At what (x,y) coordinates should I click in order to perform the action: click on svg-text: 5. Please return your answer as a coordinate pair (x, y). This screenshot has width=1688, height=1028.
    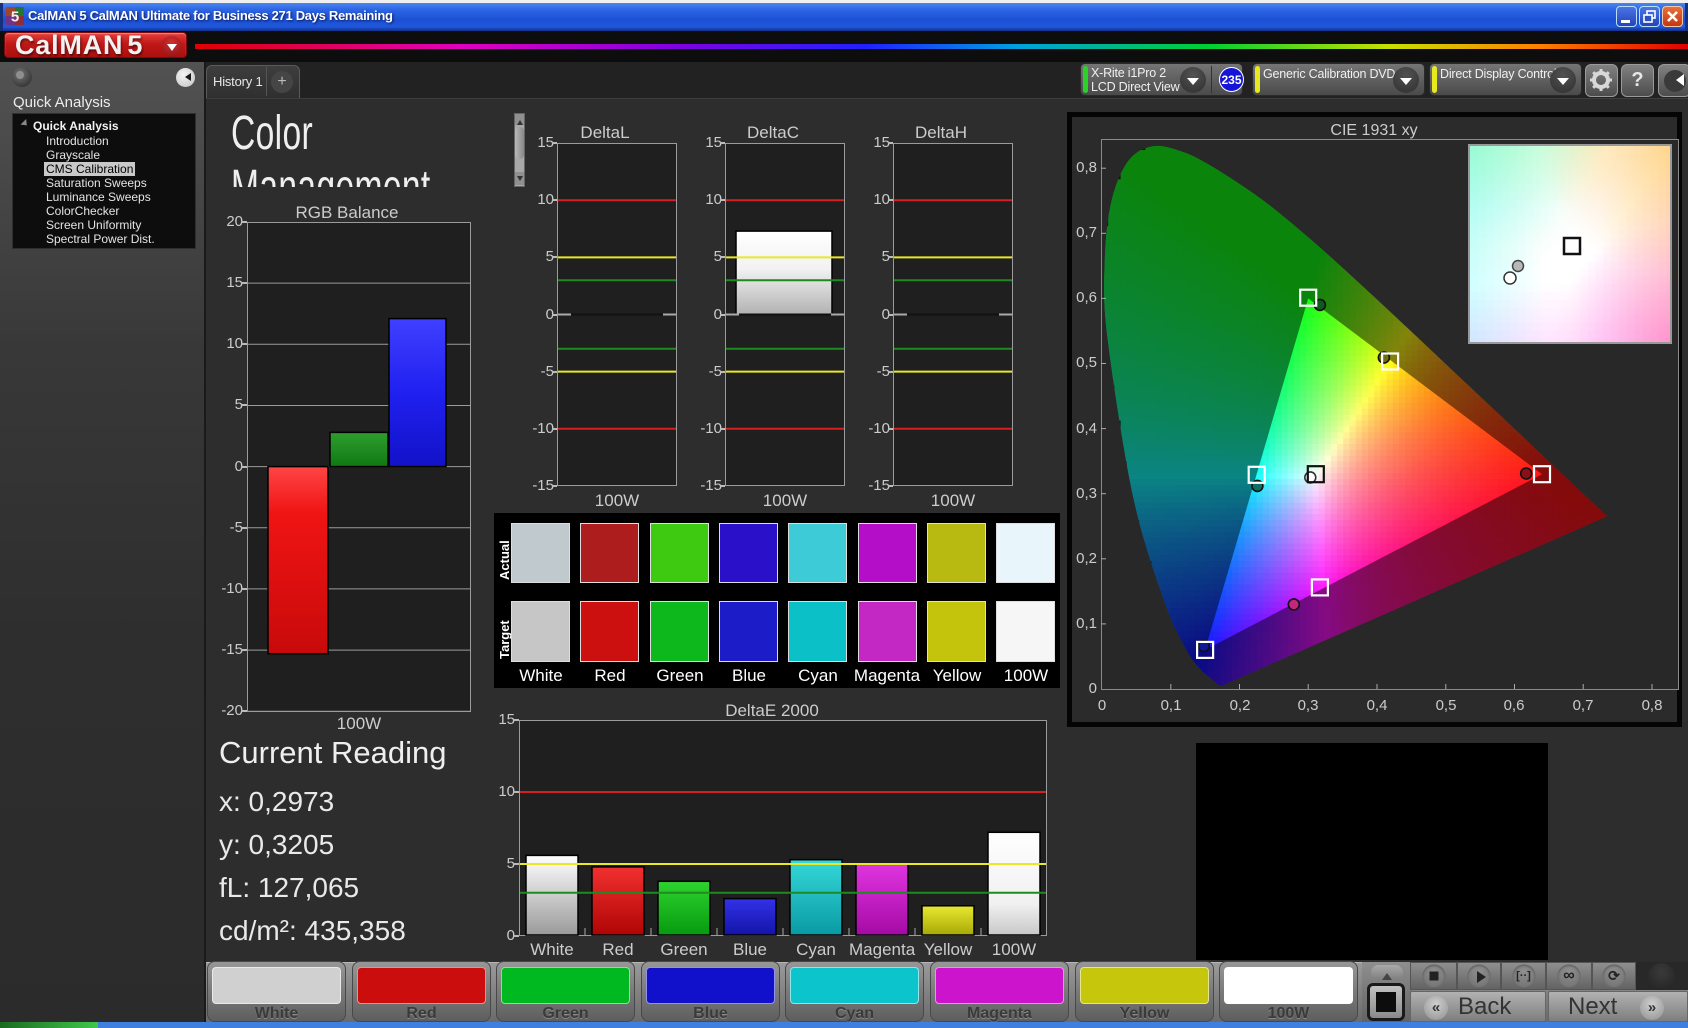
    Looking at the image, I should click on (15, 17).